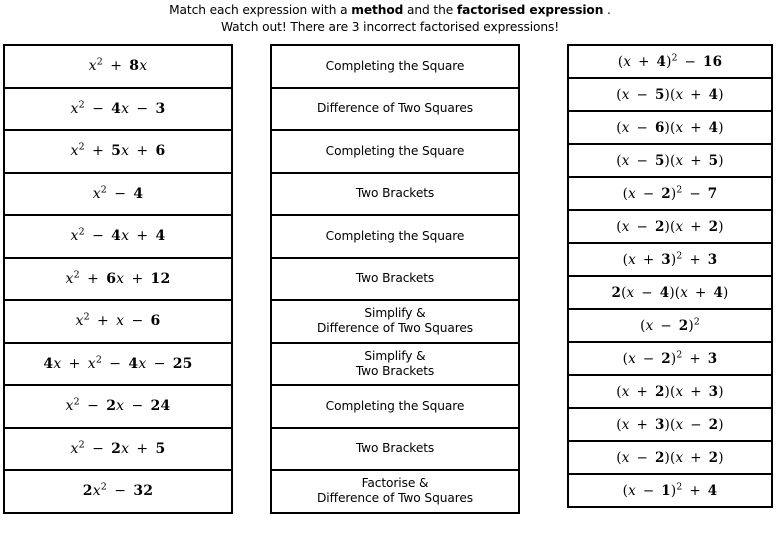 The image size is (780, 540). I want to click on expression-cell: x2 − 4x + 4, so click(118, 236).